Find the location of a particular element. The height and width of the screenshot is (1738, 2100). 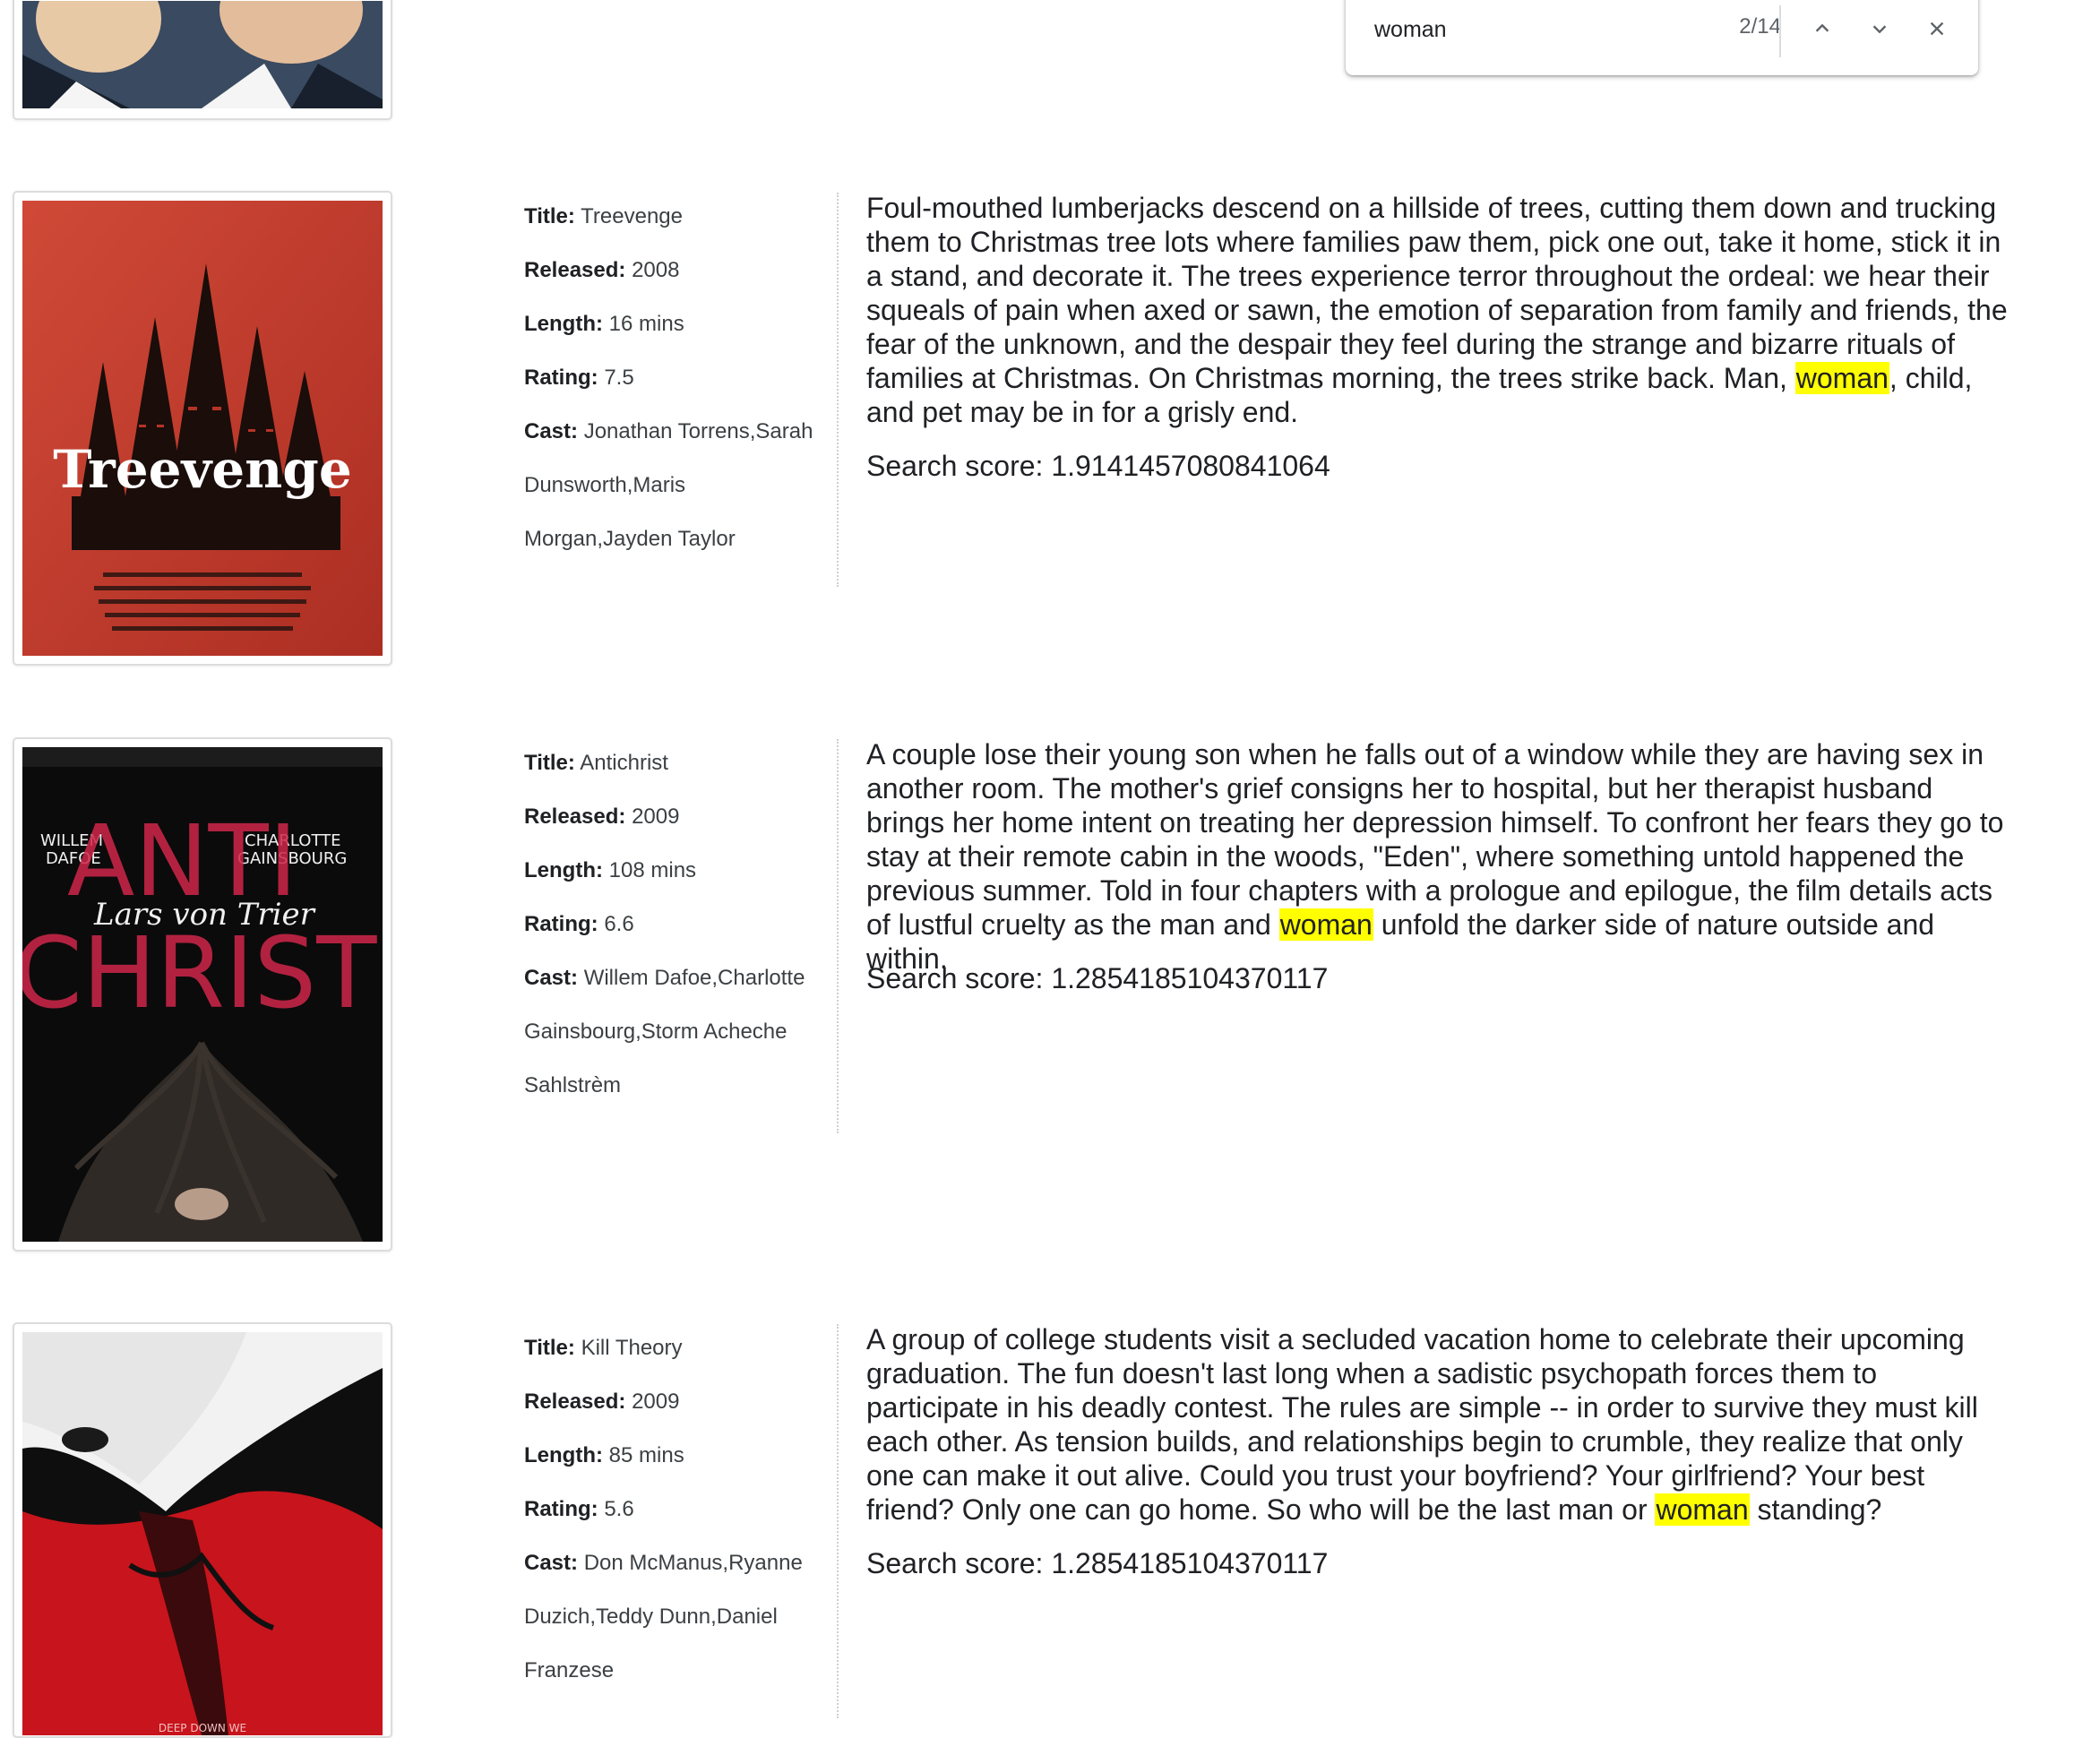

close-icon is located at coordinates (1937, 29).